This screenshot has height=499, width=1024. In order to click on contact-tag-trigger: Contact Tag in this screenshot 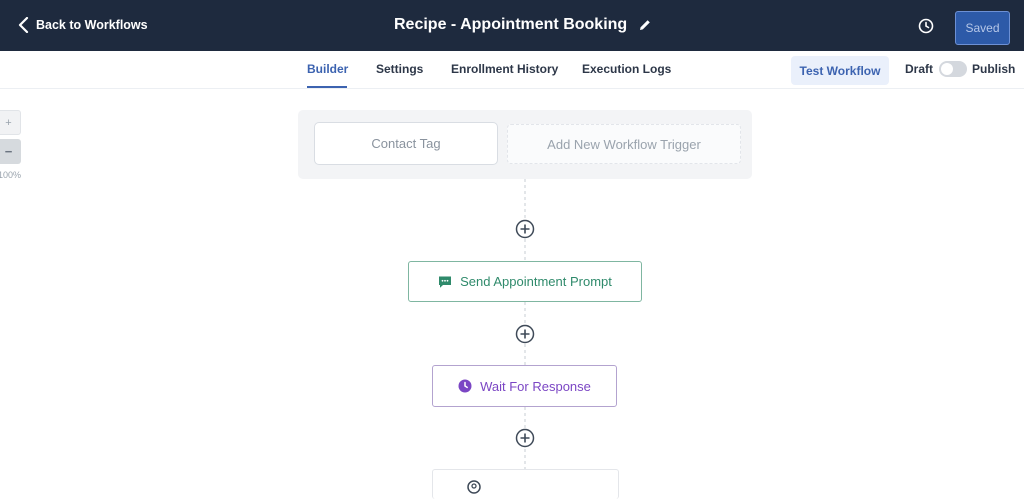, I will do `click(406, 143)`.